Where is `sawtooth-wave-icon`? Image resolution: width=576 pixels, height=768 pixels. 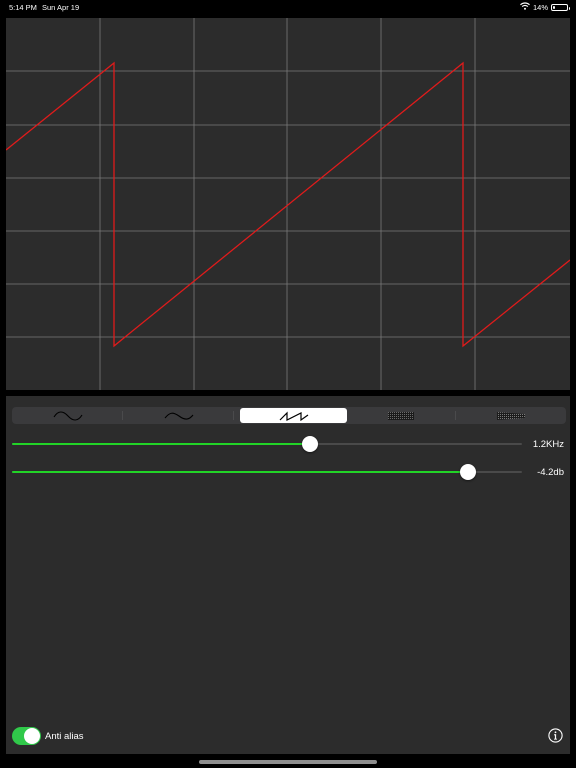 sawtooth-wave-icon is located at coordinates (293, 416).